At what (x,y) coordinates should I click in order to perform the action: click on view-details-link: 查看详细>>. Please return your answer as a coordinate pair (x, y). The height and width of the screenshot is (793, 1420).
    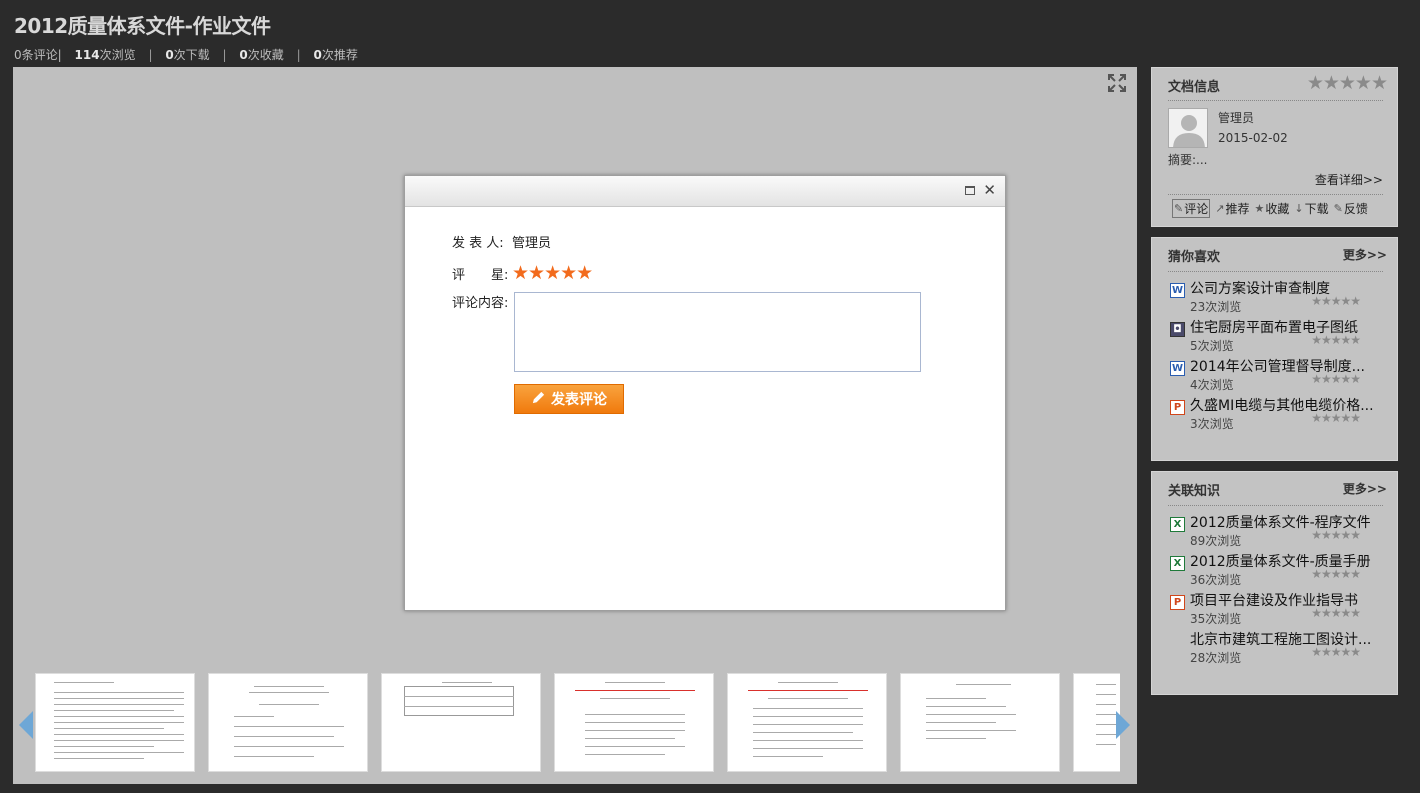
    Looking at the image, I should click on (1349, 179).